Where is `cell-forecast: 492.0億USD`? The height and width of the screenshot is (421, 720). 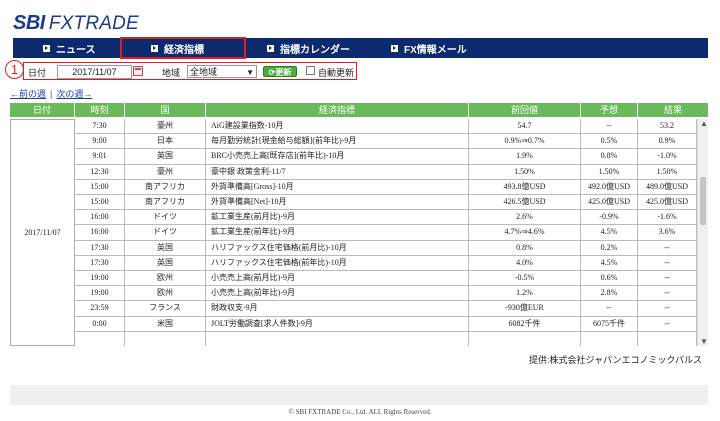 cell-forecast: 492.0億USD is located at coordinates (609, 187).